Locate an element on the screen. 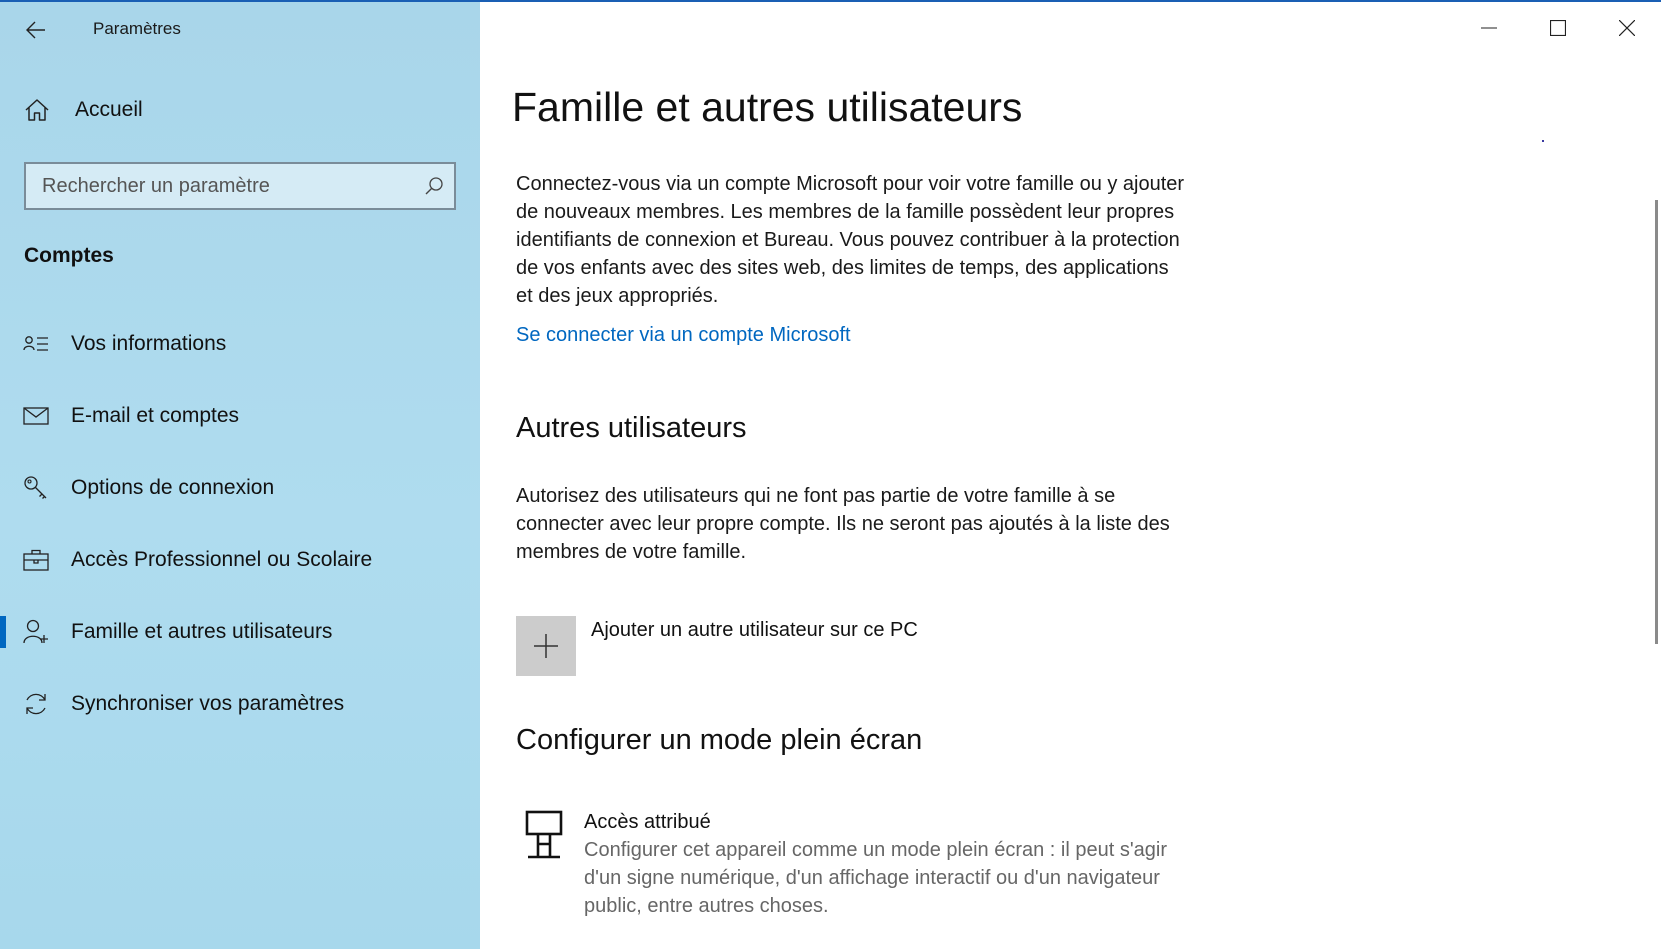 The width and height of the screenshot is (1661, 949). scrollbar is located at coordinates (1656, 422).